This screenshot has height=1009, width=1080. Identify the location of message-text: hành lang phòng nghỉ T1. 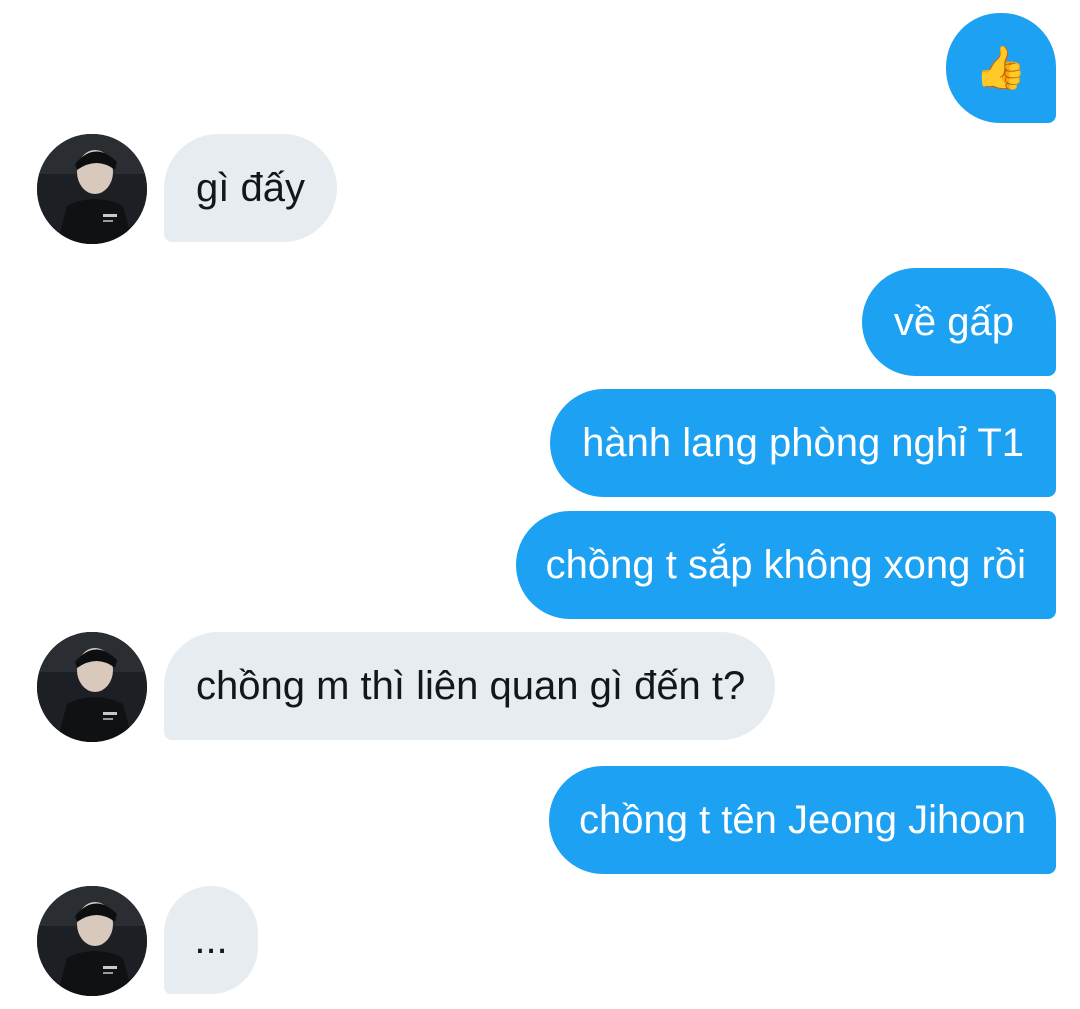
(803, 443).